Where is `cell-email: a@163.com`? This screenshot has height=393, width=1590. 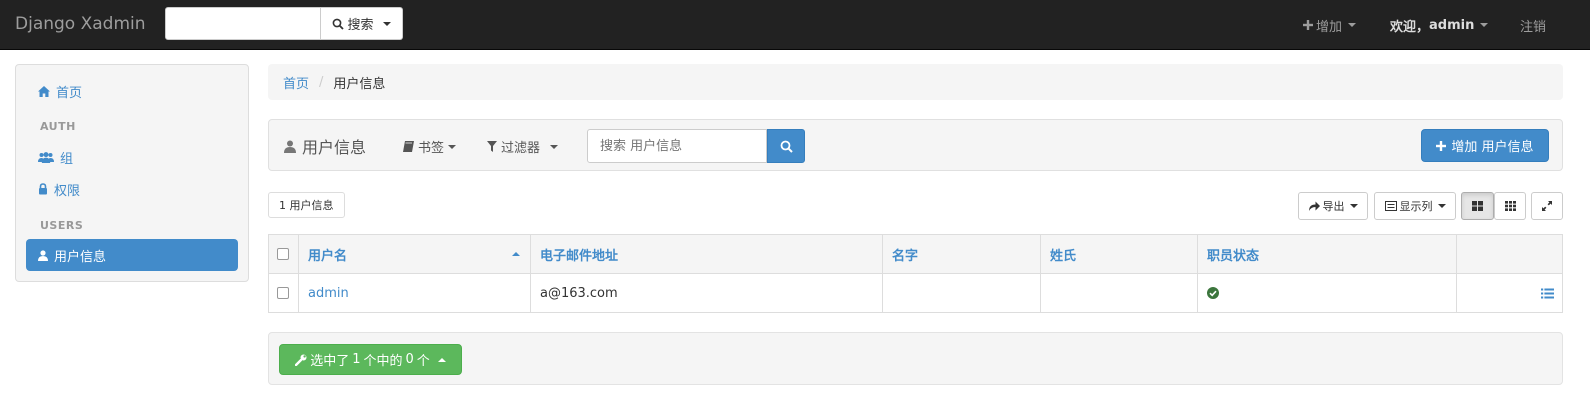
cell-email: a@163.com is located at coordinates (707, 293).